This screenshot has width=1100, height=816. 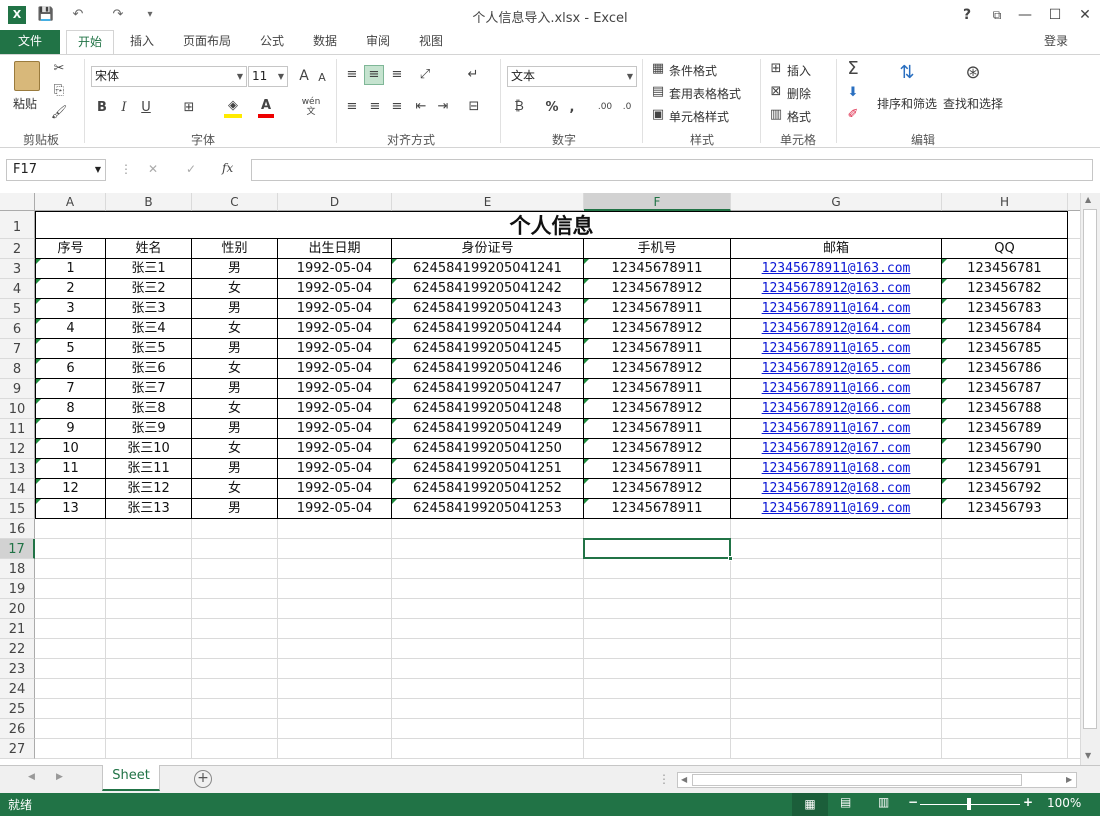 I want to click on table-cell: 624584199205041253, so click(x=488, y=509).